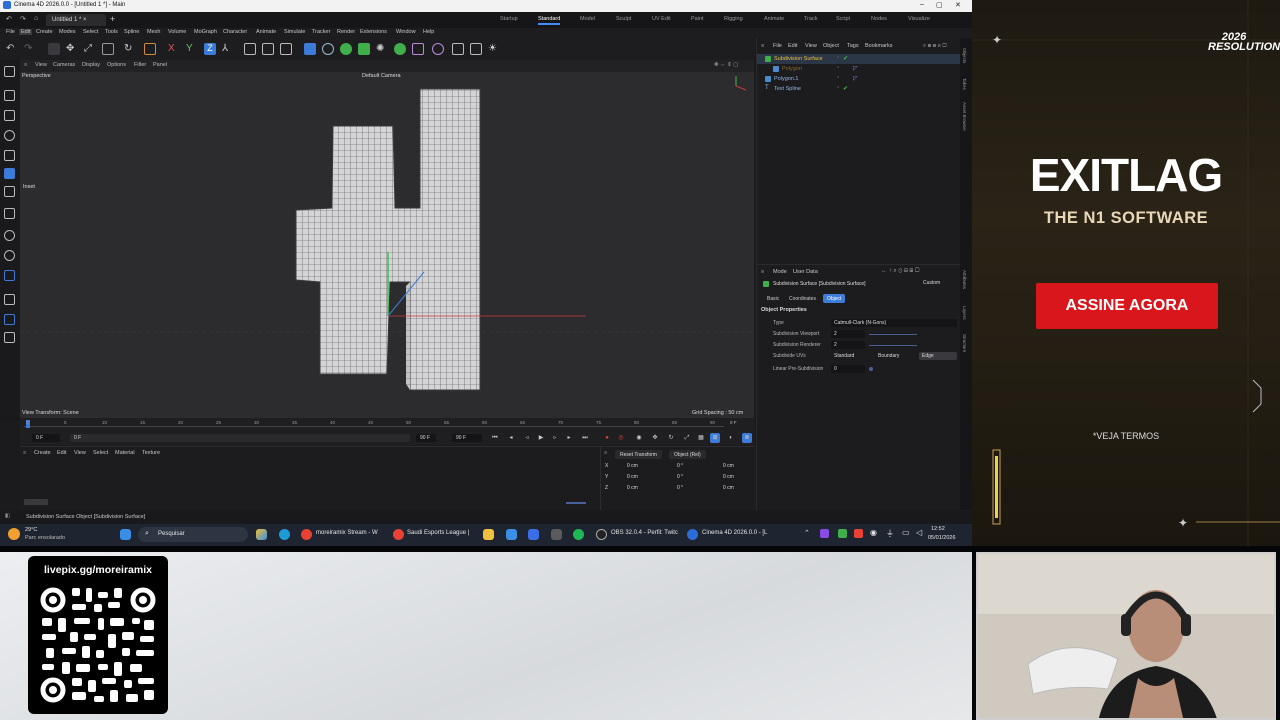  Describe the element at coordinates (873, 532) in the screenshot. I see `tray-discord-icon: ◉` at that location.